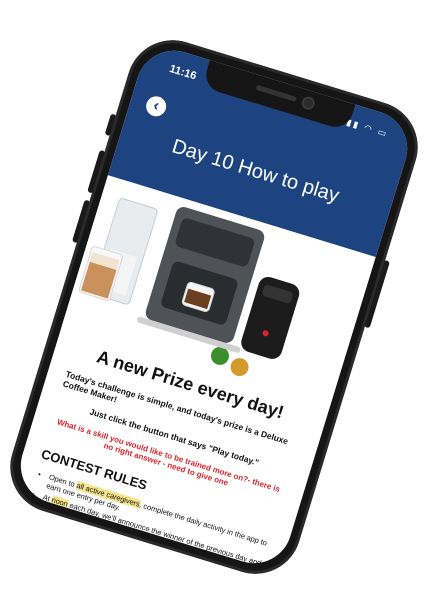  What do you see at coordinates (276, 93) in the screenshot?
I see `speaker` at bounding box center [276, 93].